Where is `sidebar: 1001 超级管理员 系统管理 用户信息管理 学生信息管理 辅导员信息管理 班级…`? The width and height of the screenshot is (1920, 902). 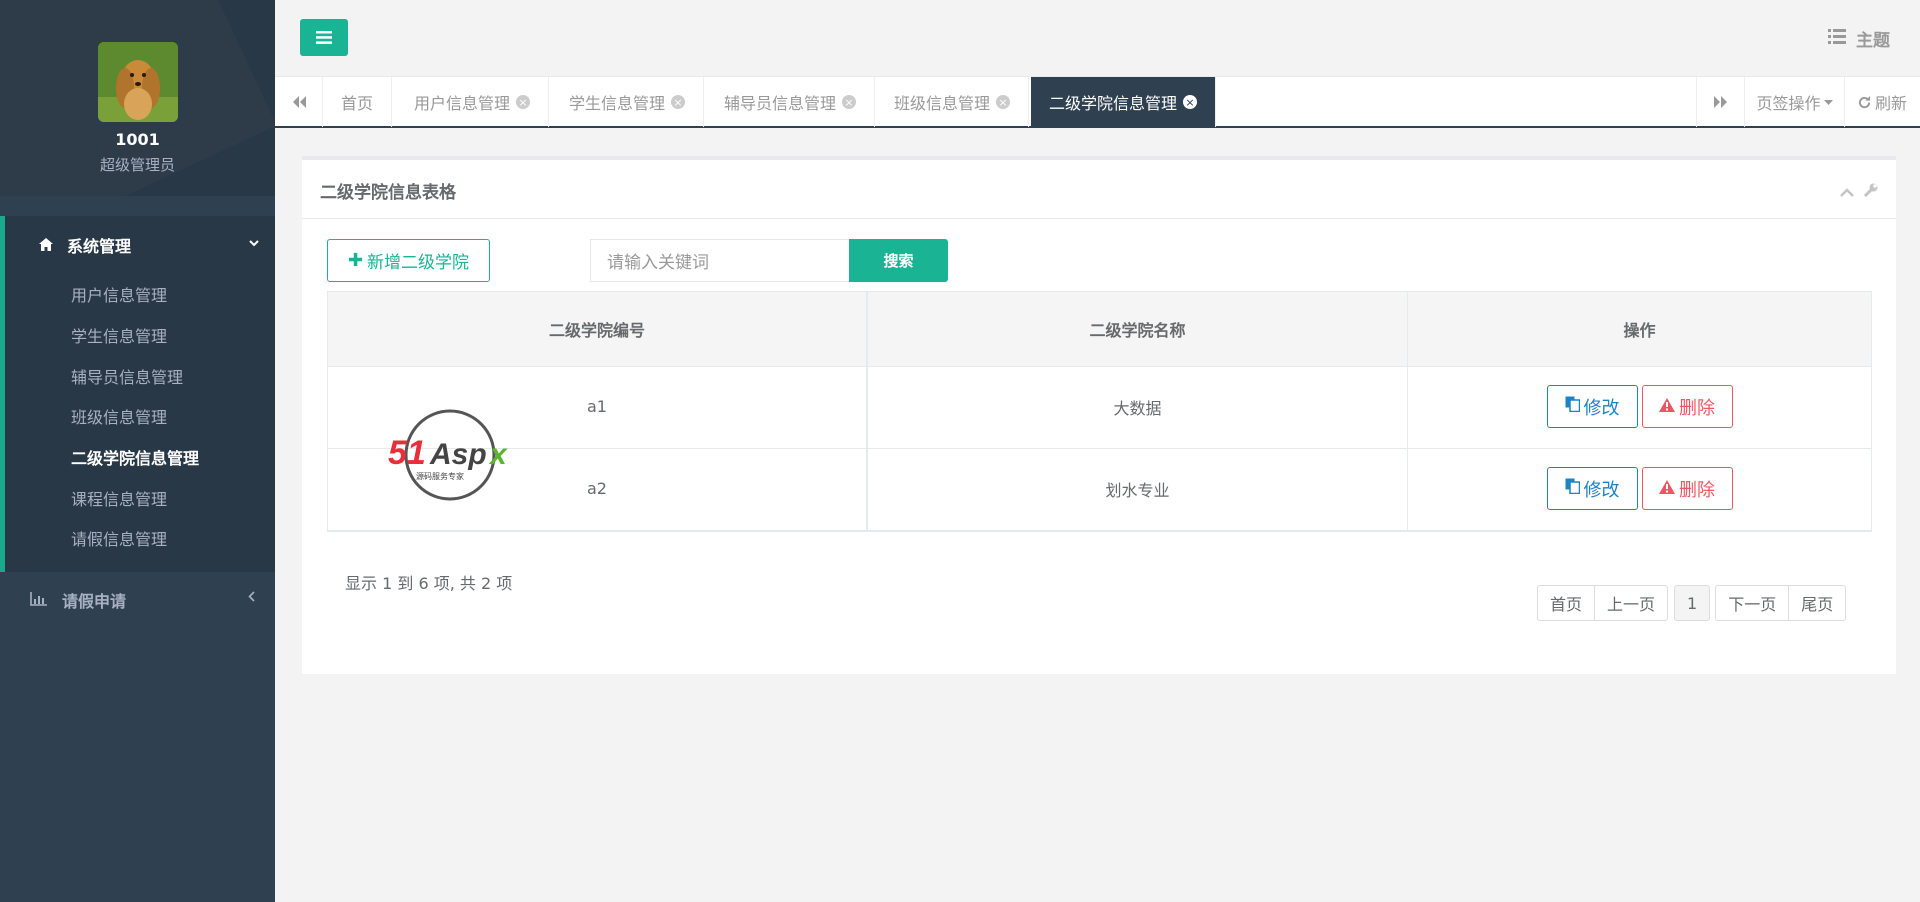 sidebar: 1001 超级管理员 系统管理 用户信息管理 学生信息管理 辅导员信息管理 班级… is located at coordinates (137, 451).